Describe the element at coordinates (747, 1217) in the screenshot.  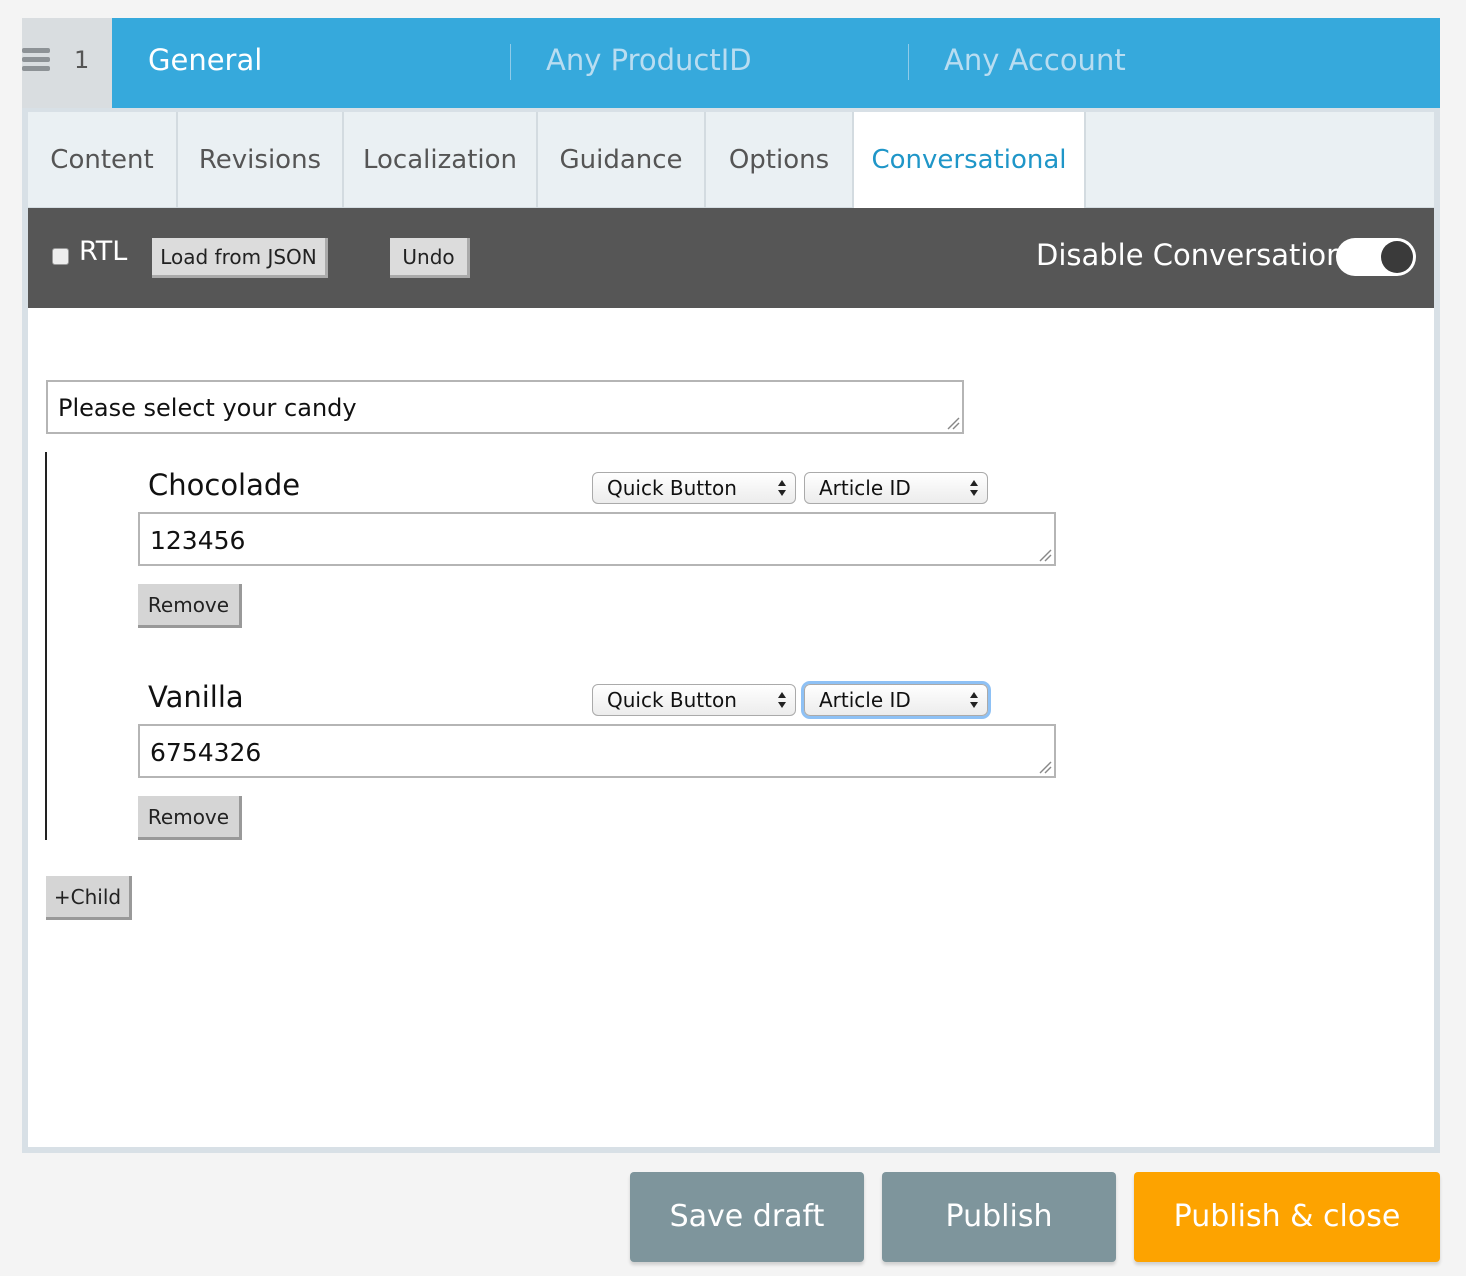
I see `save-draft-button: Save draft` at that location.